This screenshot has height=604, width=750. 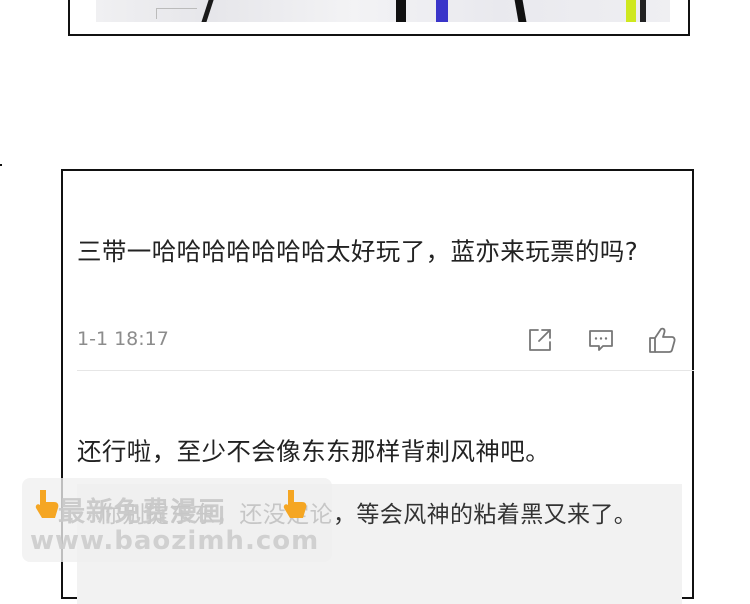 I want to click on like-icon, so click(x=662, y=340).